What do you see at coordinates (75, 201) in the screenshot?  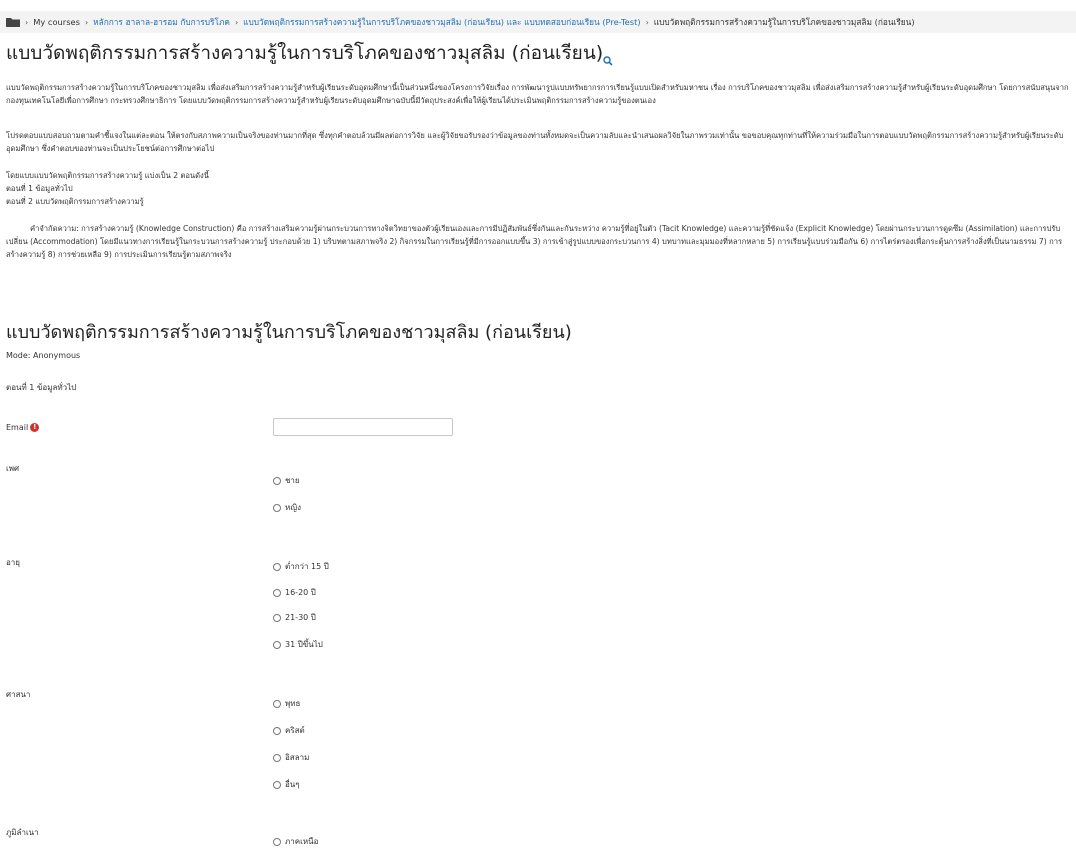 I see `intro-line: ตอนที่ 2 แบบวัดพฤติกรรมการสร้างความรู้` at bounding box center [75, 201].